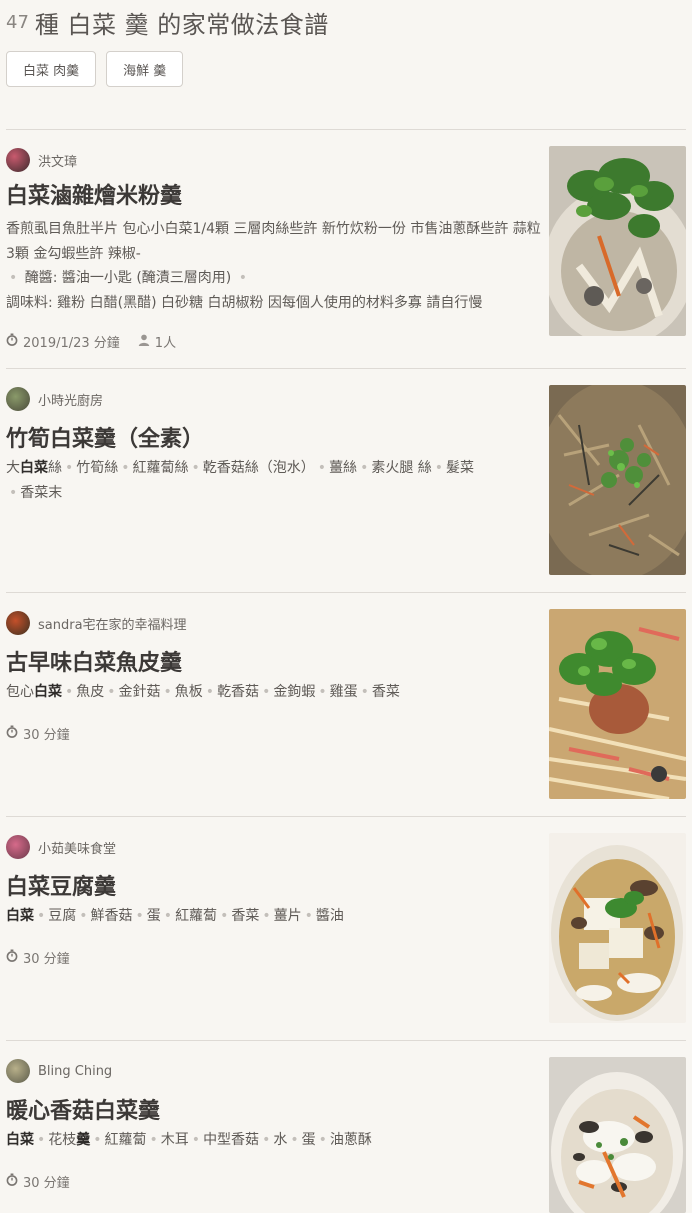 This screenshot has height=1213, width=692. What do you see at coordinates (70, 399) in the screenshot?
I see `author-name: 小時光廚房` at bounding box center [70, 399].